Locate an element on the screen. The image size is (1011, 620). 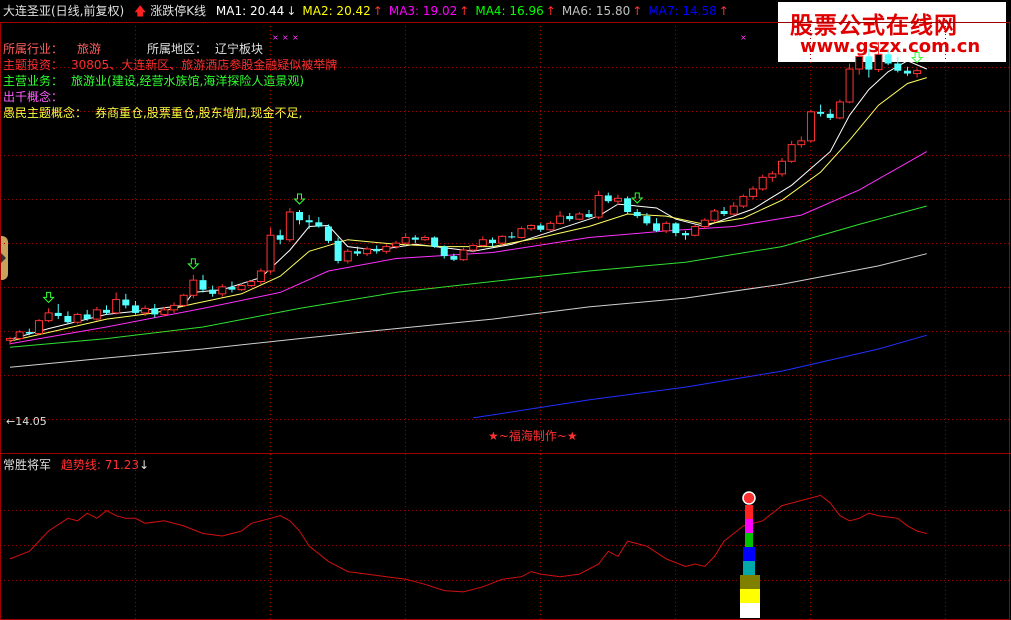
price-low-label: ←14.05 is located at coordinates (26, 421).